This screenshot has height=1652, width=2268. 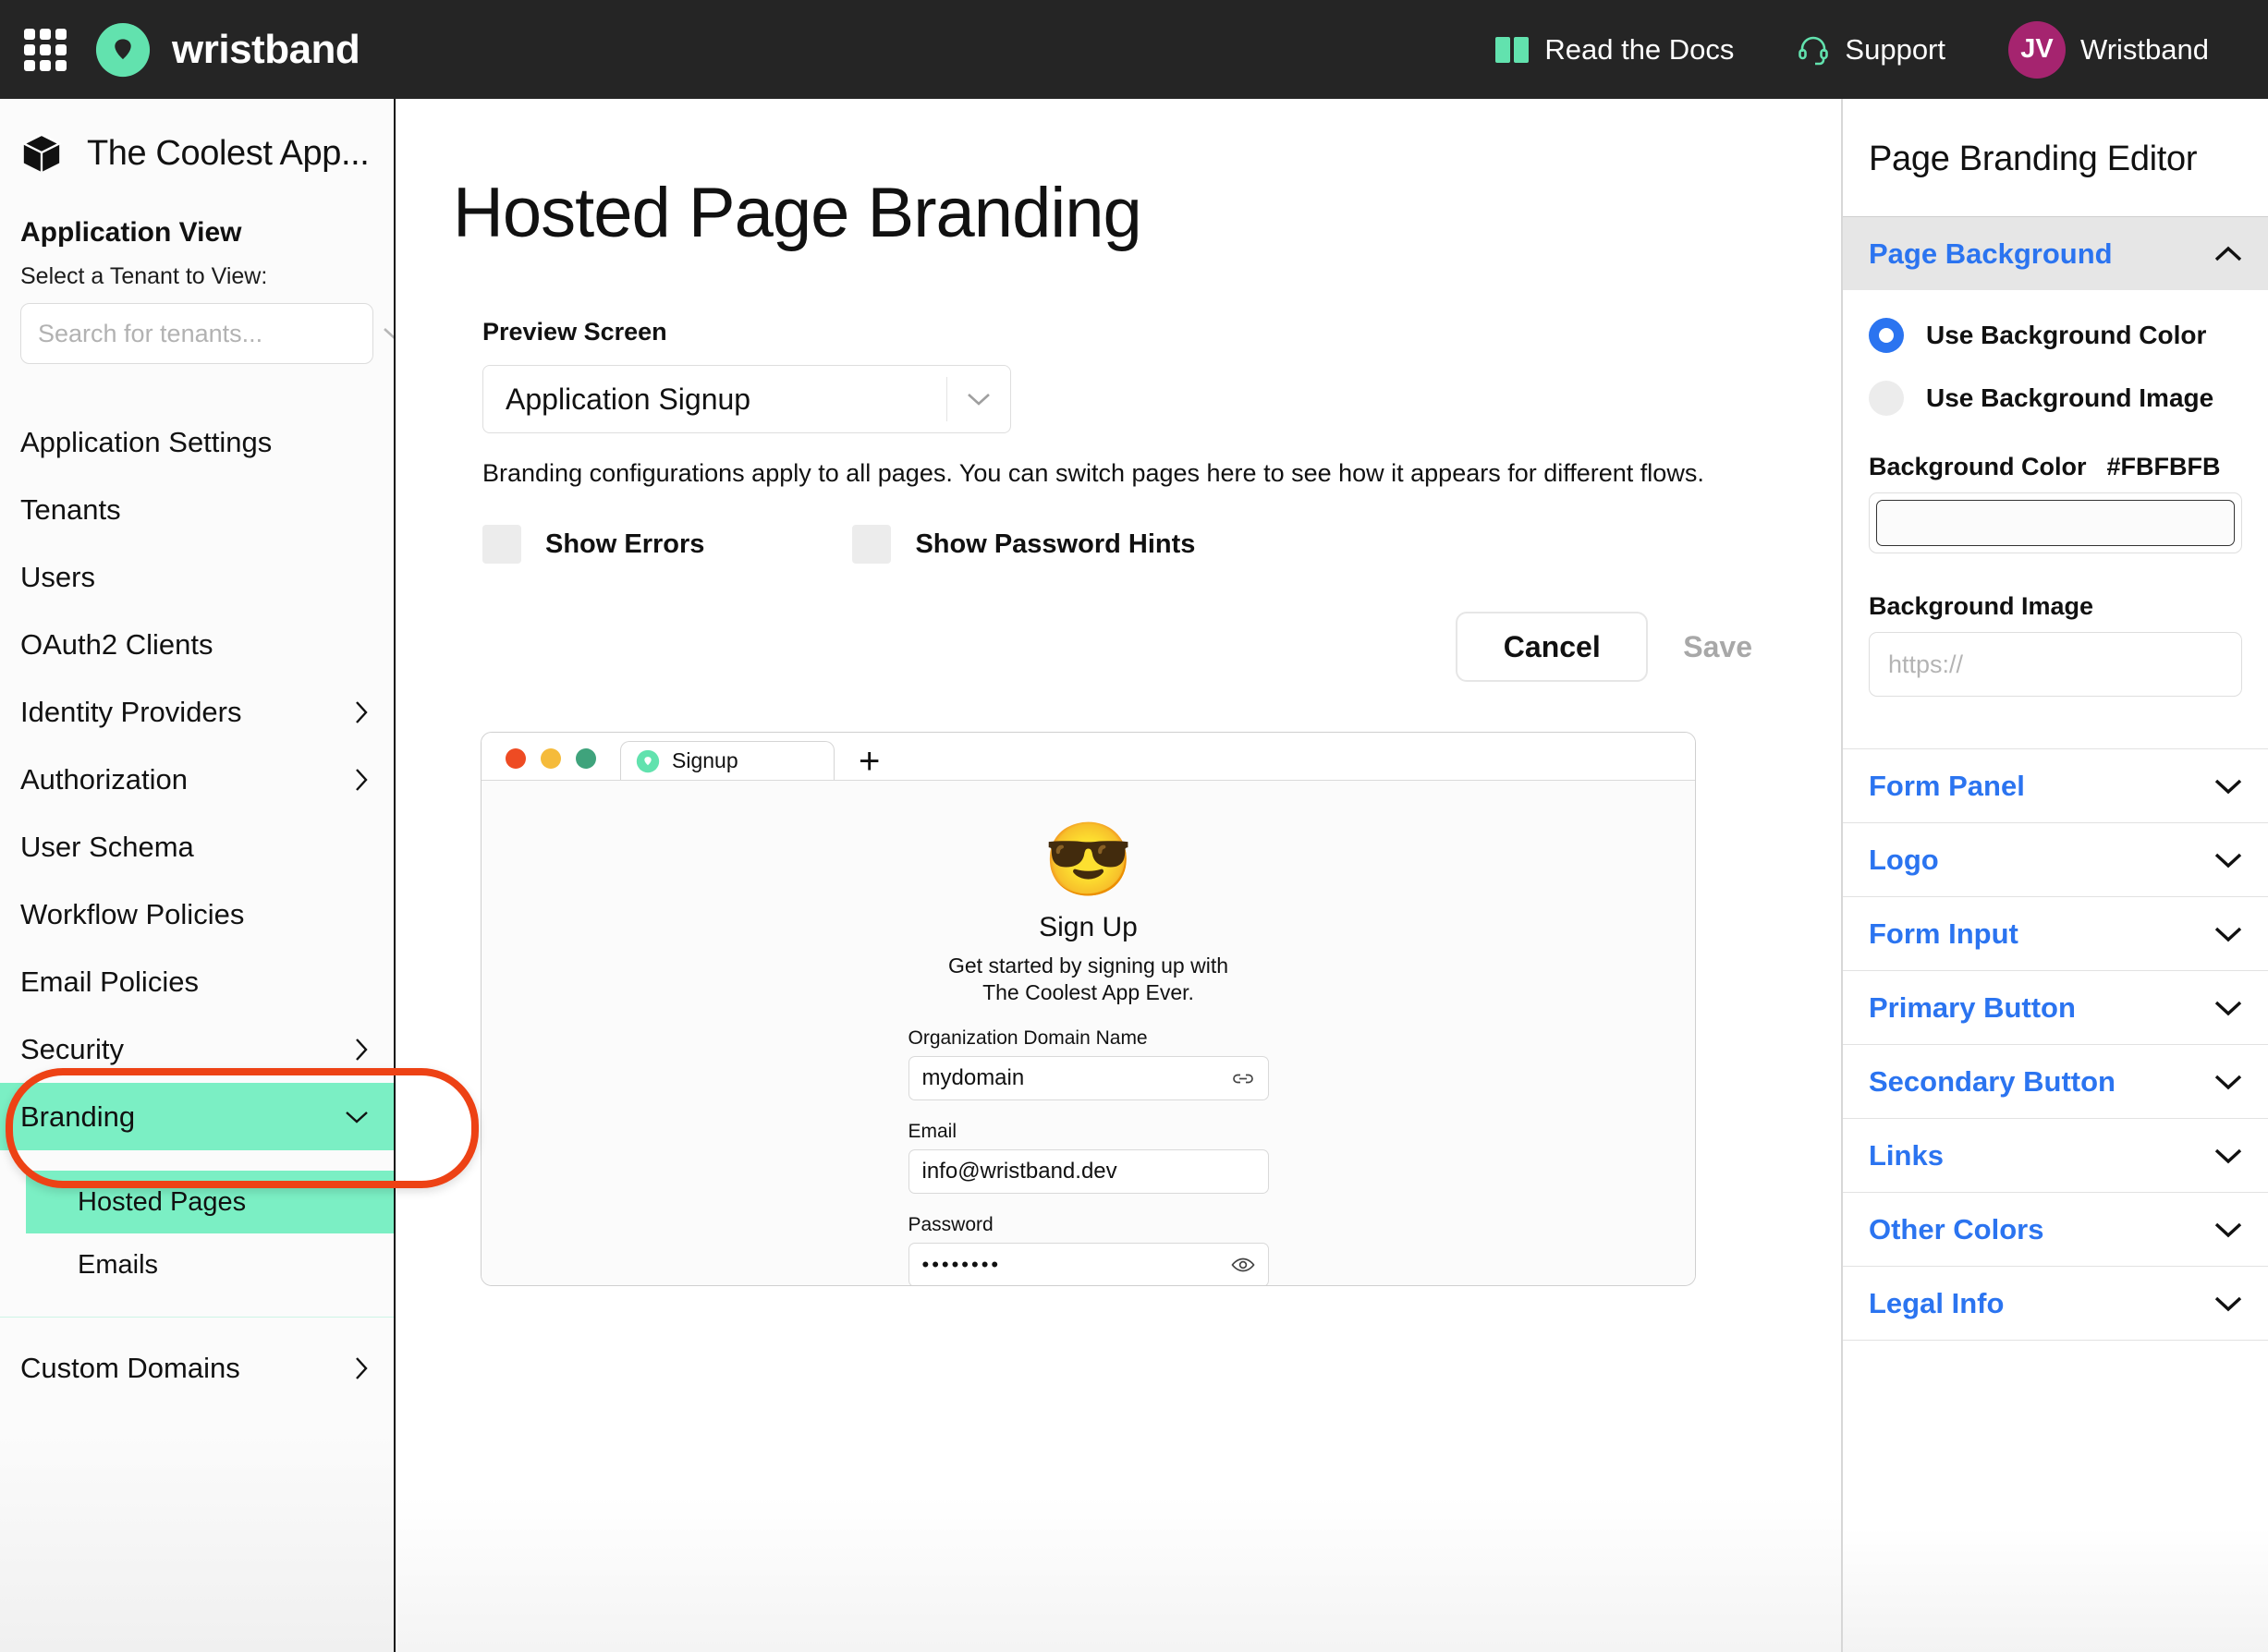 I want to click on preview-options: Show Errors Show Password Hints, so click(x=1119, y=526).